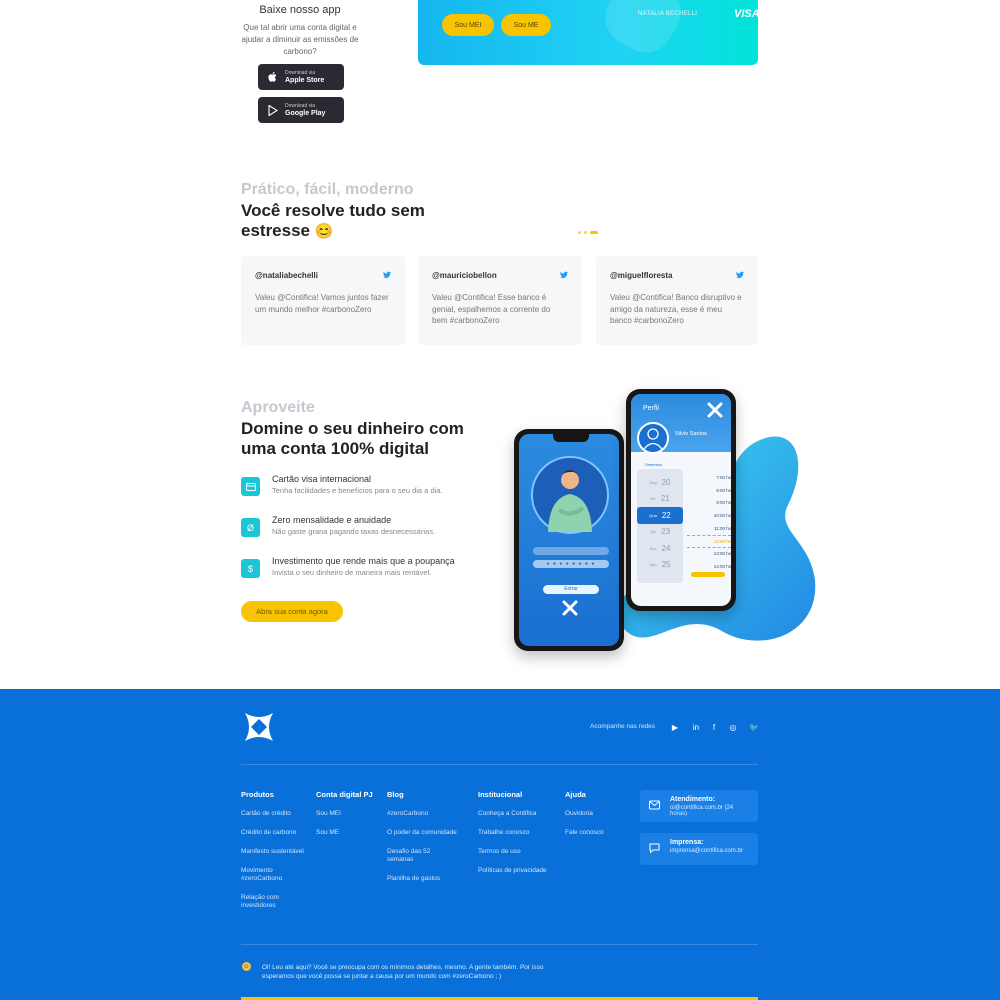 Image resolution: width=1000 pixels, height=1000 pixels. I want to click on sou-me-button: Sou ME, so click(526, 25).